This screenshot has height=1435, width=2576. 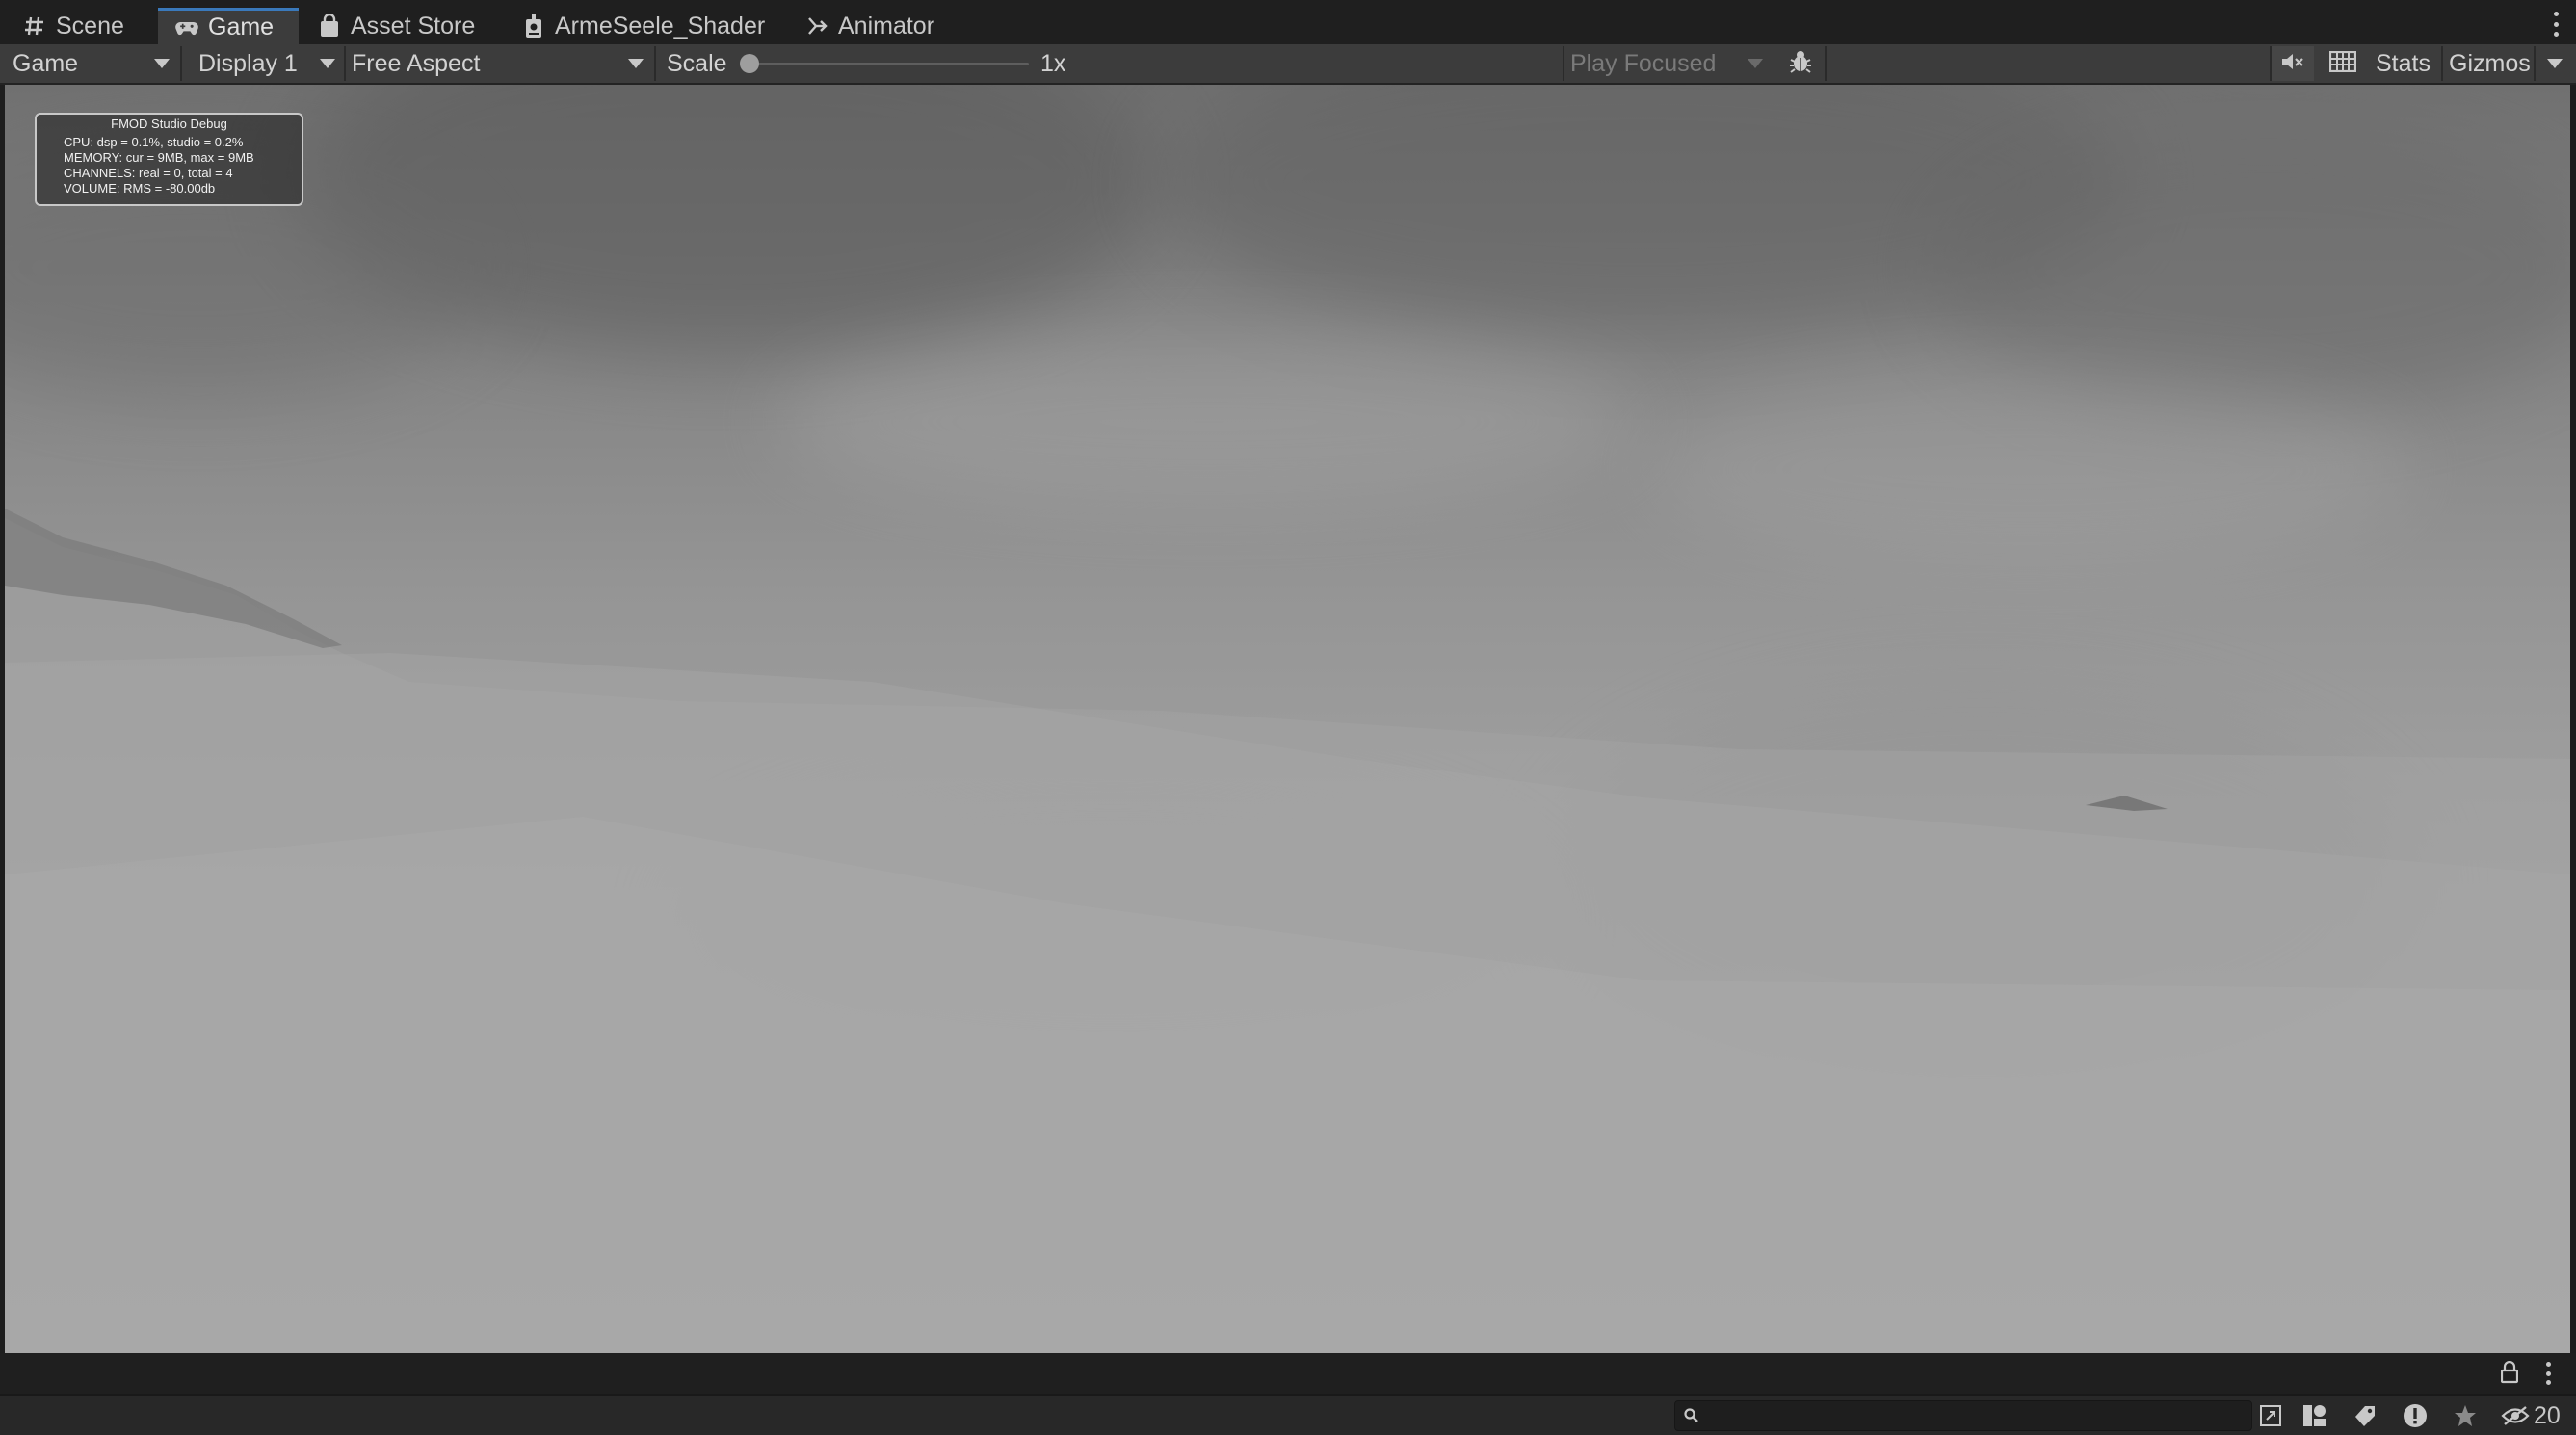 I want to click on frame-debugger-button, so click(x=1801, y=63).